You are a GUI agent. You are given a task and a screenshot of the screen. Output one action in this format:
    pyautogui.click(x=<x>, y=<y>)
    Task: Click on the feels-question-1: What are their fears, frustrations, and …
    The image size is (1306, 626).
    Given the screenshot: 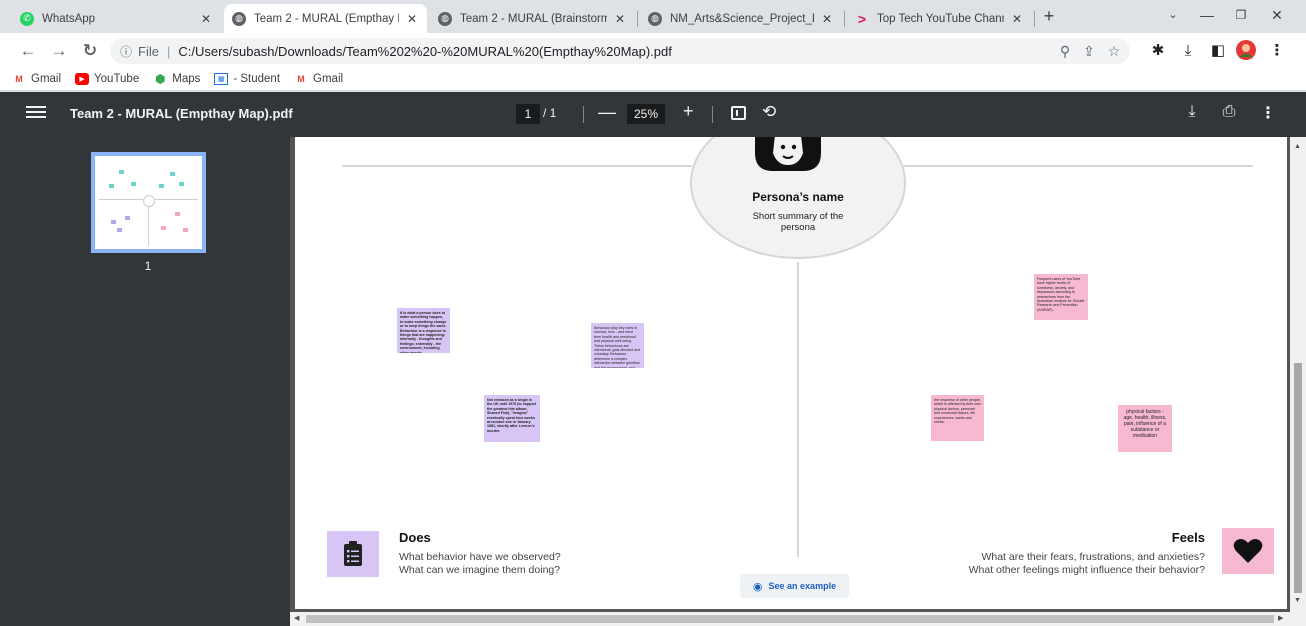 What is the action you would take?
    pyautogui.click(x=1093, y=557)
    